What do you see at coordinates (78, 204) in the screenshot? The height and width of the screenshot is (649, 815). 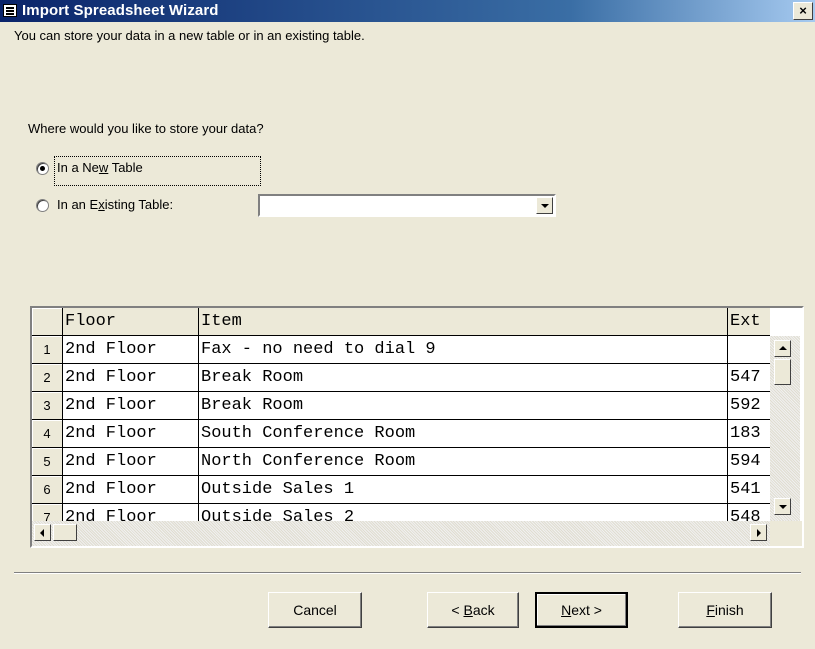 I see `existing-table-label-before: In an E` at bounding box center [78, 204].